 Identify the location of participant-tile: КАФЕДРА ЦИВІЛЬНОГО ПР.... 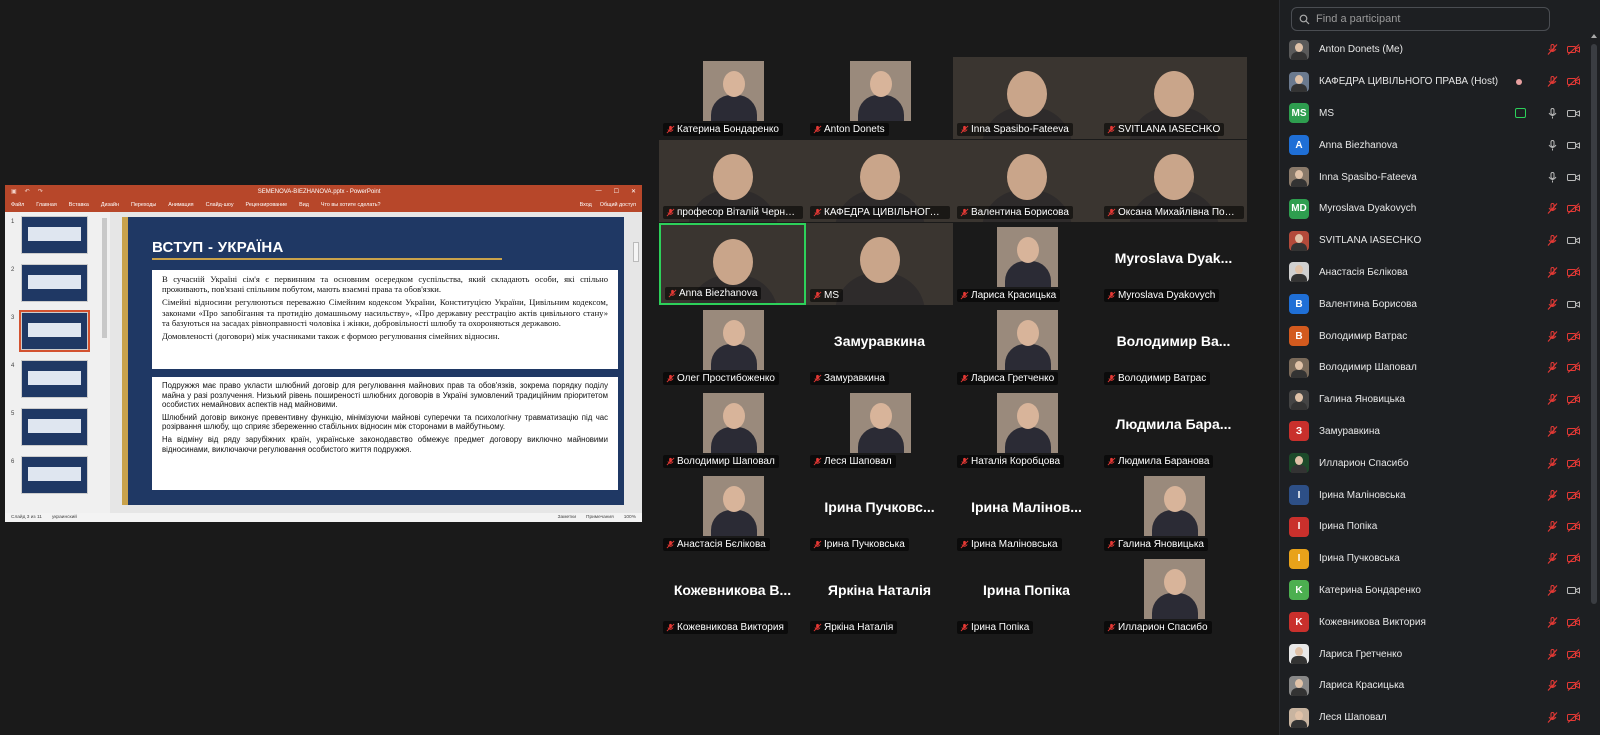
(879, 181).